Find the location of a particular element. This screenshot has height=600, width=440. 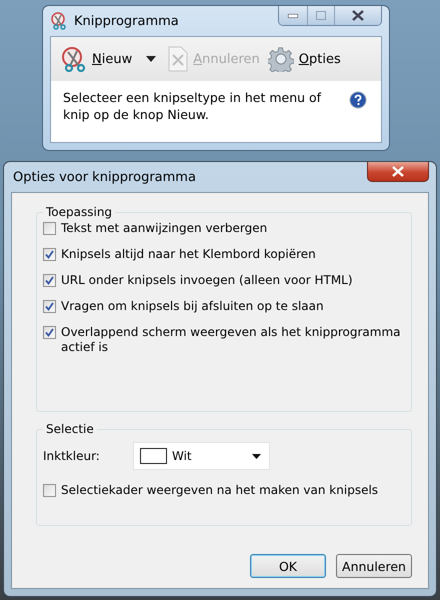

dialog-button: OK is located at coordinates (288, 566).